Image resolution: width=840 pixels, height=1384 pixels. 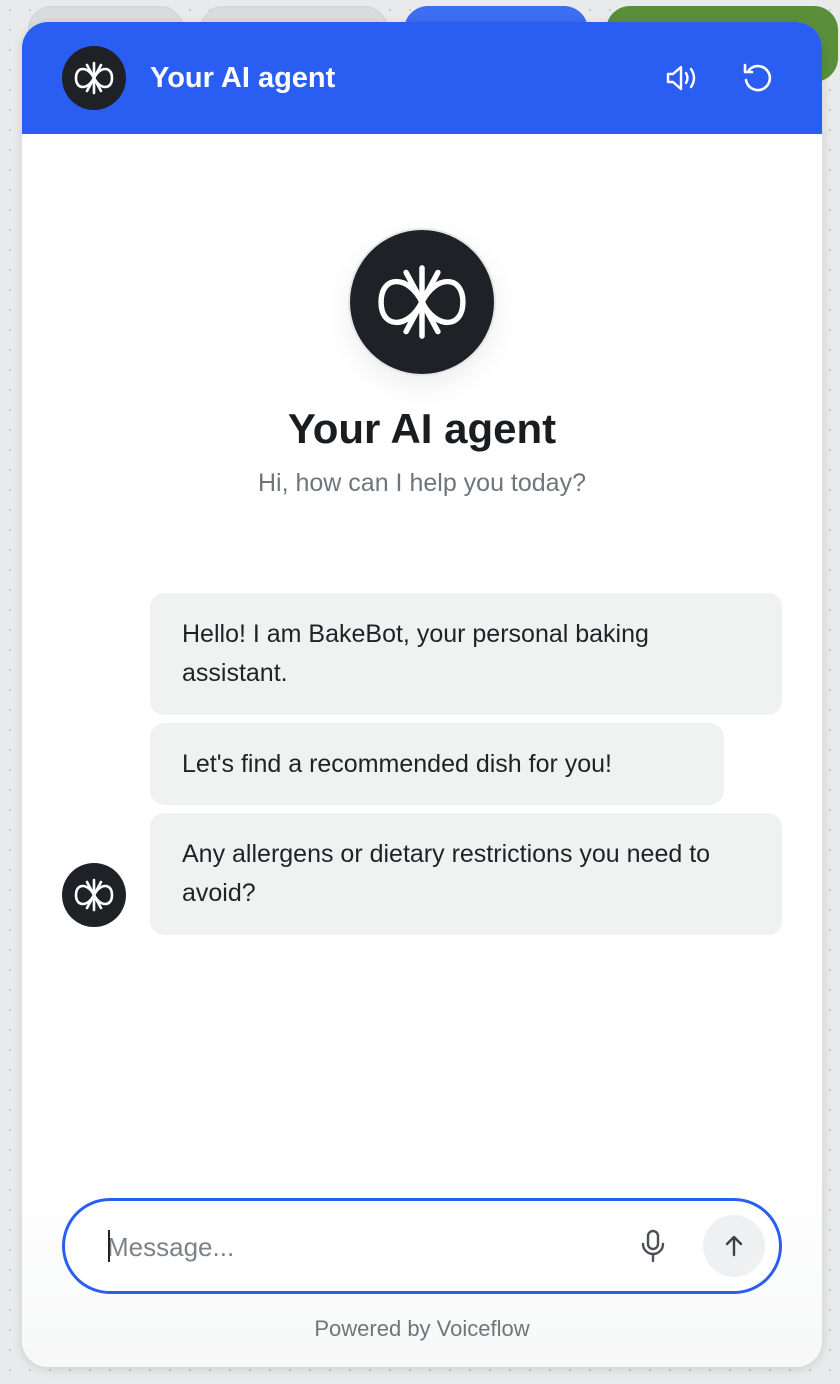 What do you see at coordinates (243, 78) in the screenshot?
I see `header-title: Your AI agent` at bounding box center [243, 78].